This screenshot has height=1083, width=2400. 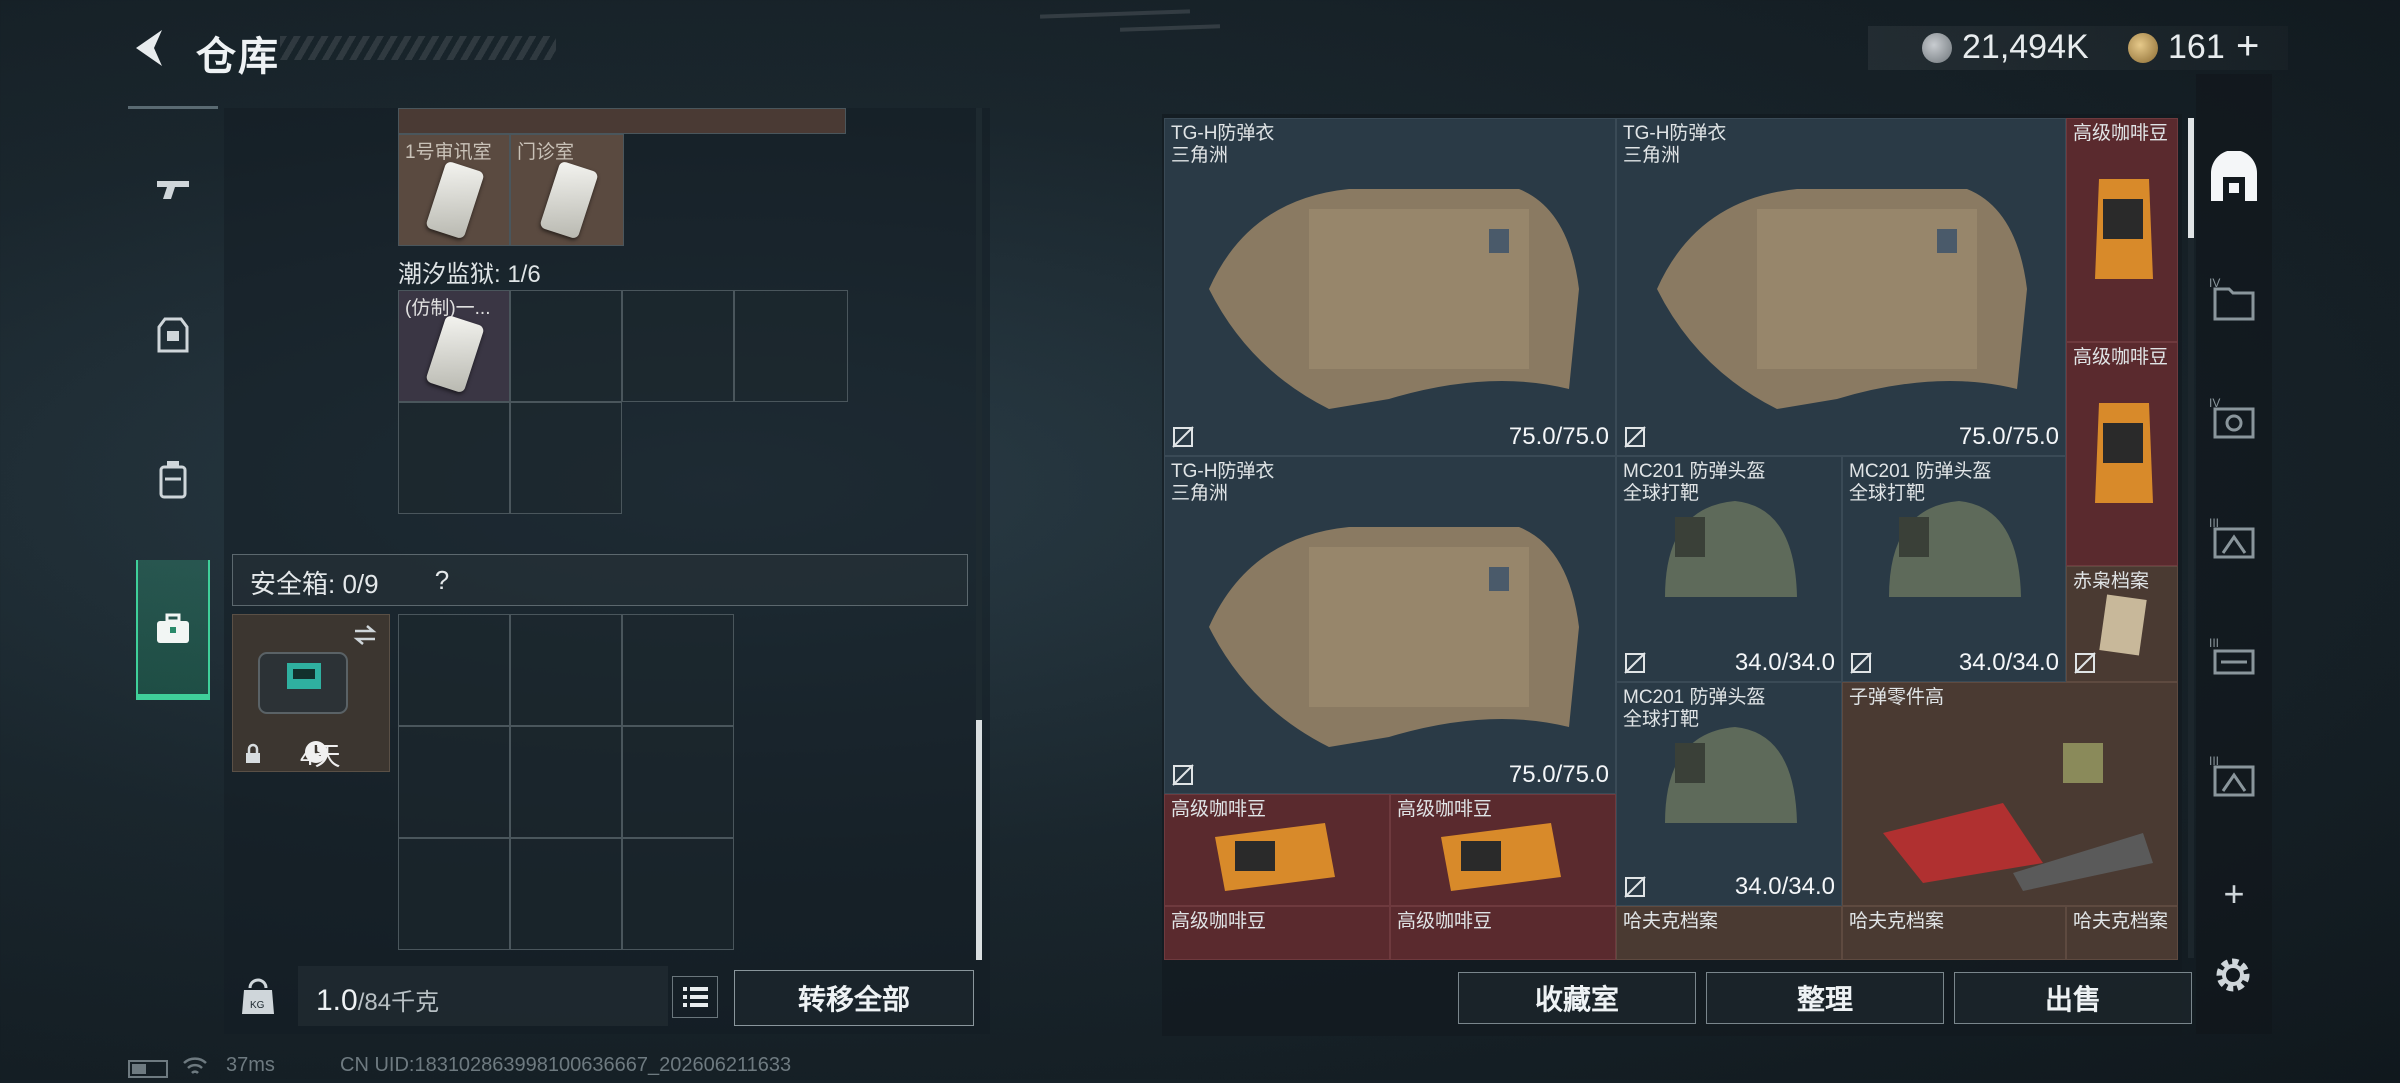 I want to click on svg-text: III, so click(x=2214, y=761).